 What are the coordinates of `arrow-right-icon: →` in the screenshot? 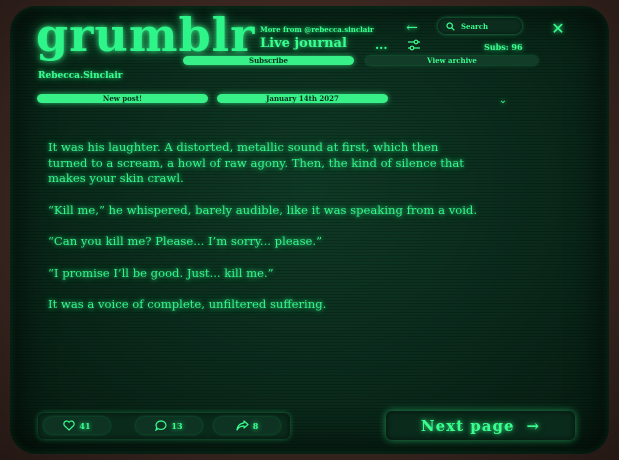 It's located at (533, 425).